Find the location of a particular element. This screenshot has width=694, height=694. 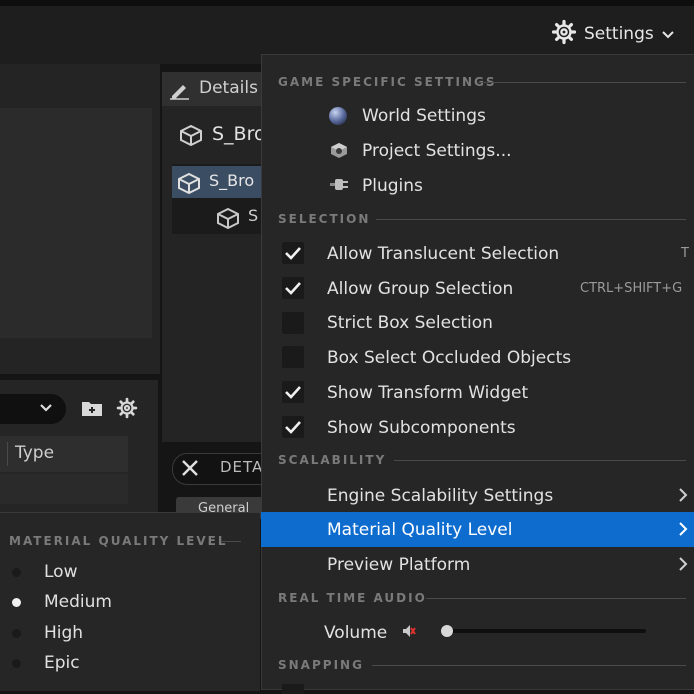

menu-item-preview-platform: Preview Platform is located at coordinates (398, 565).